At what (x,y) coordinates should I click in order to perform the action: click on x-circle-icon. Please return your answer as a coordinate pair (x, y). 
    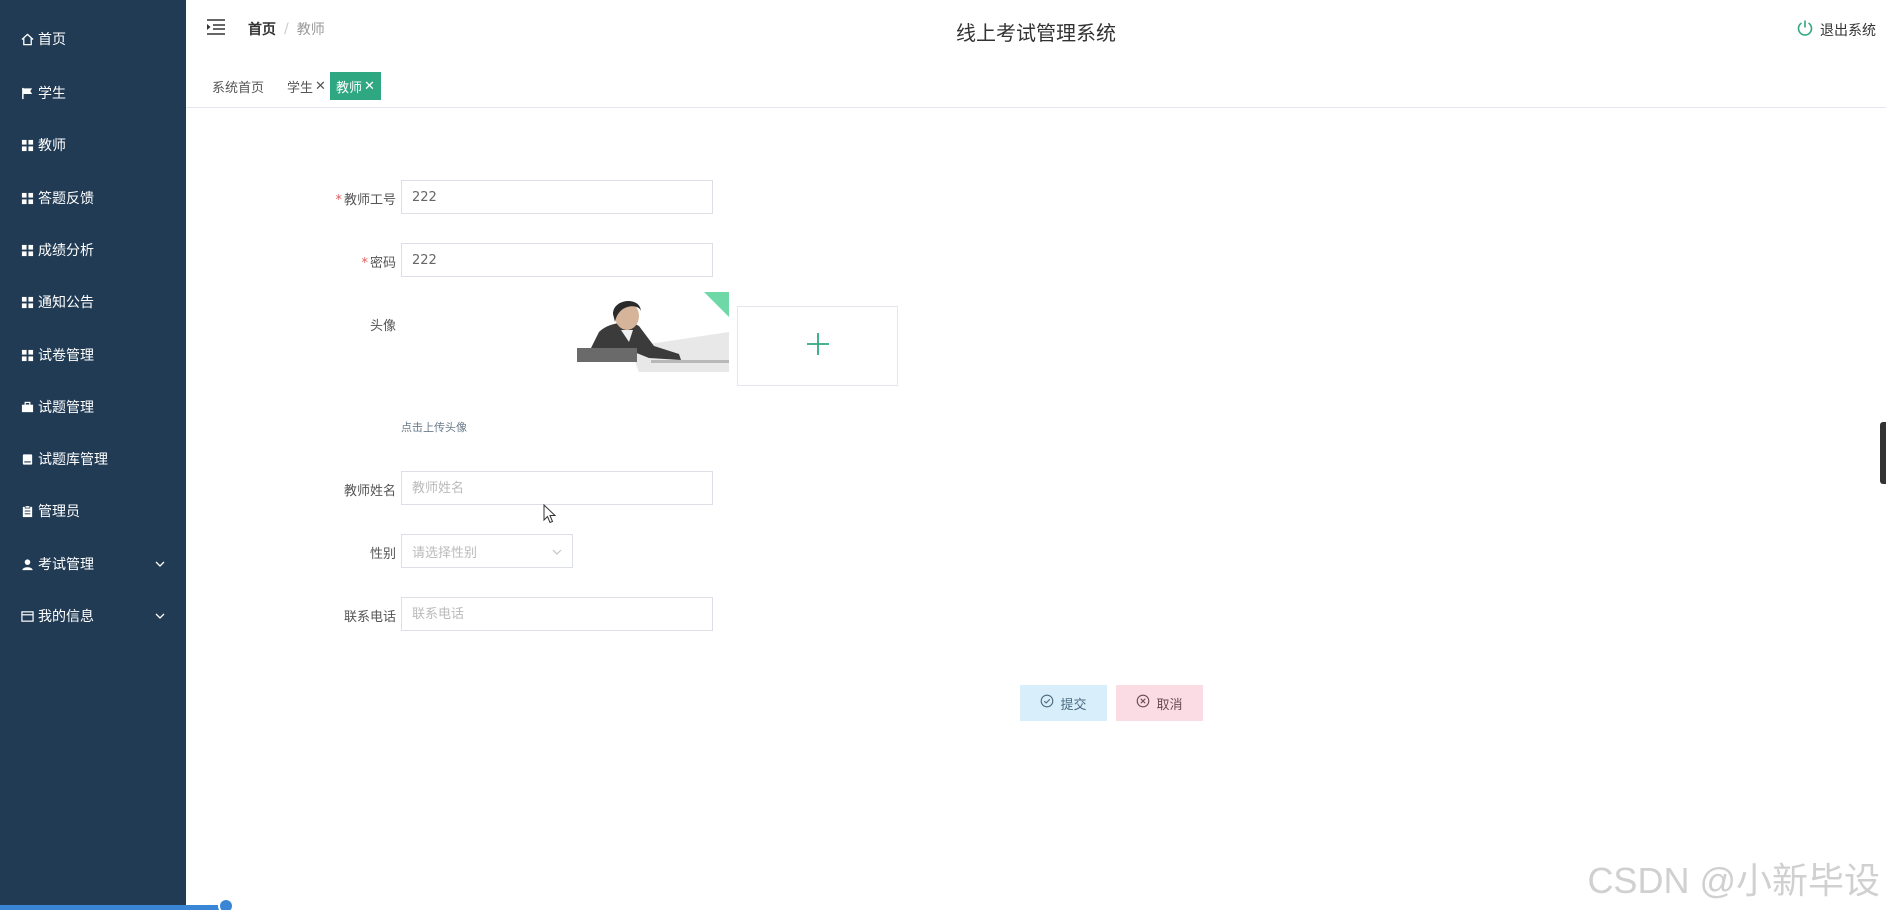
    Looking at the image, I should click on (1143, 703).